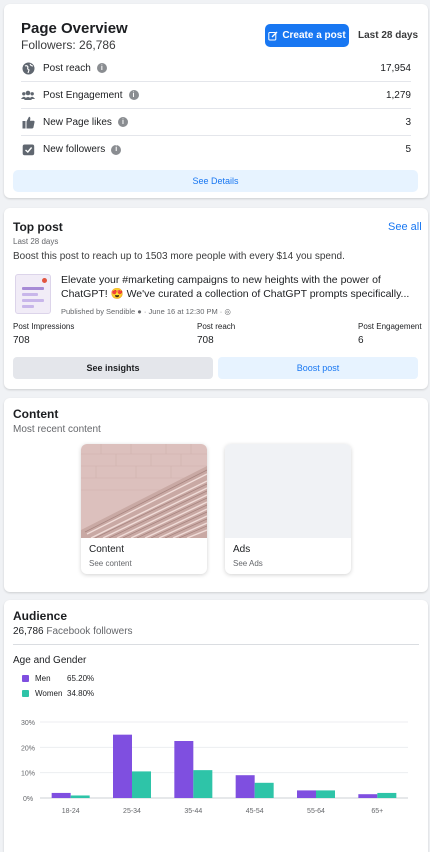 The width and height of the screenshot is (430, 852). Describe the element at coordinates (242, 549) in the screenshot. I see `tile-title: Ads` at that location.